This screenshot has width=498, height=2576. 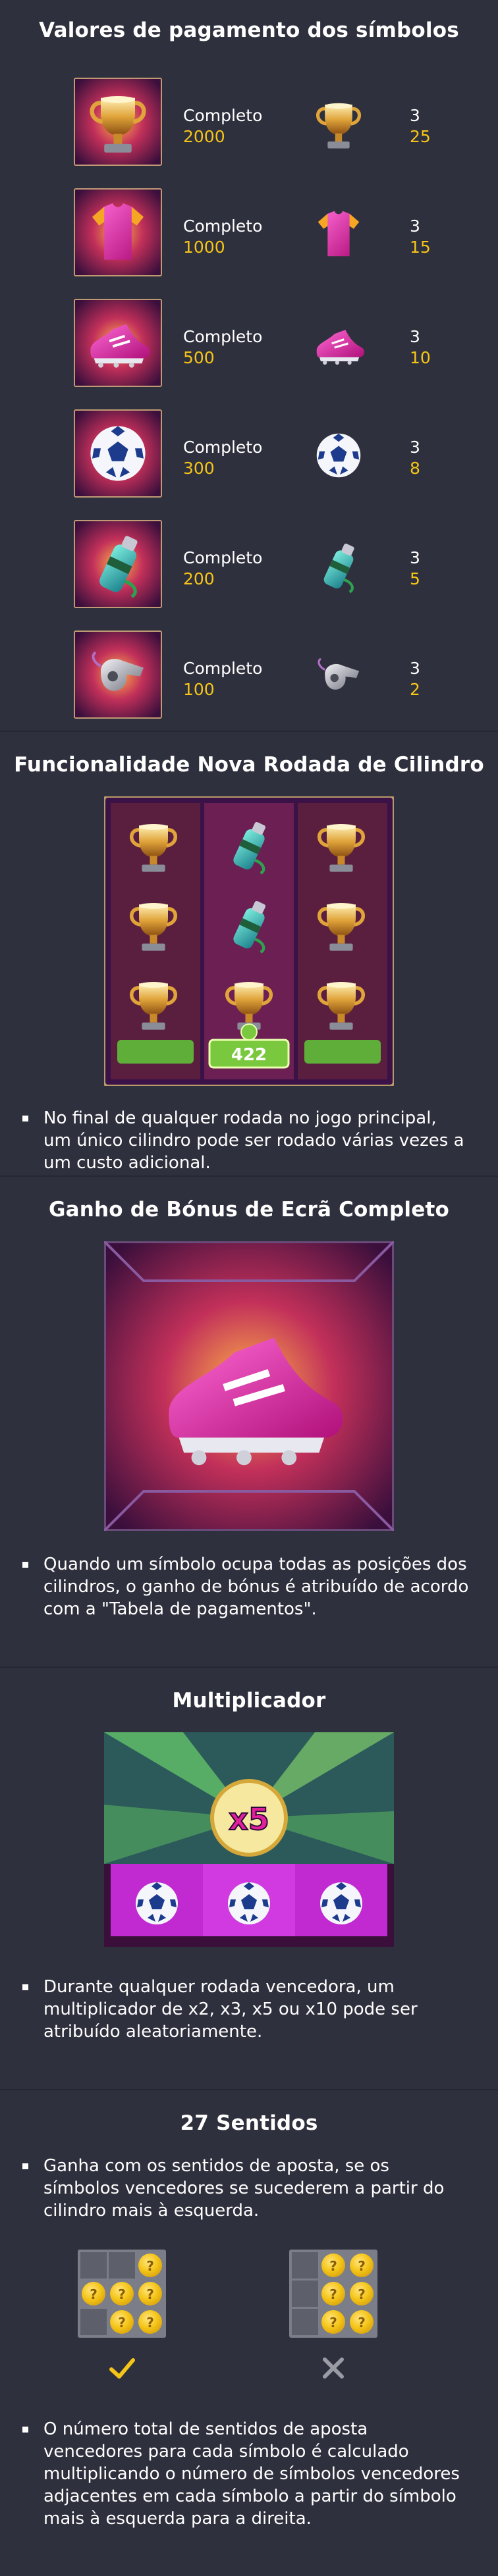 What do you see at coordinates (249, 1055) in the screenshot?
I see `respin-counter: 422` at bounding box center [249, 1055].